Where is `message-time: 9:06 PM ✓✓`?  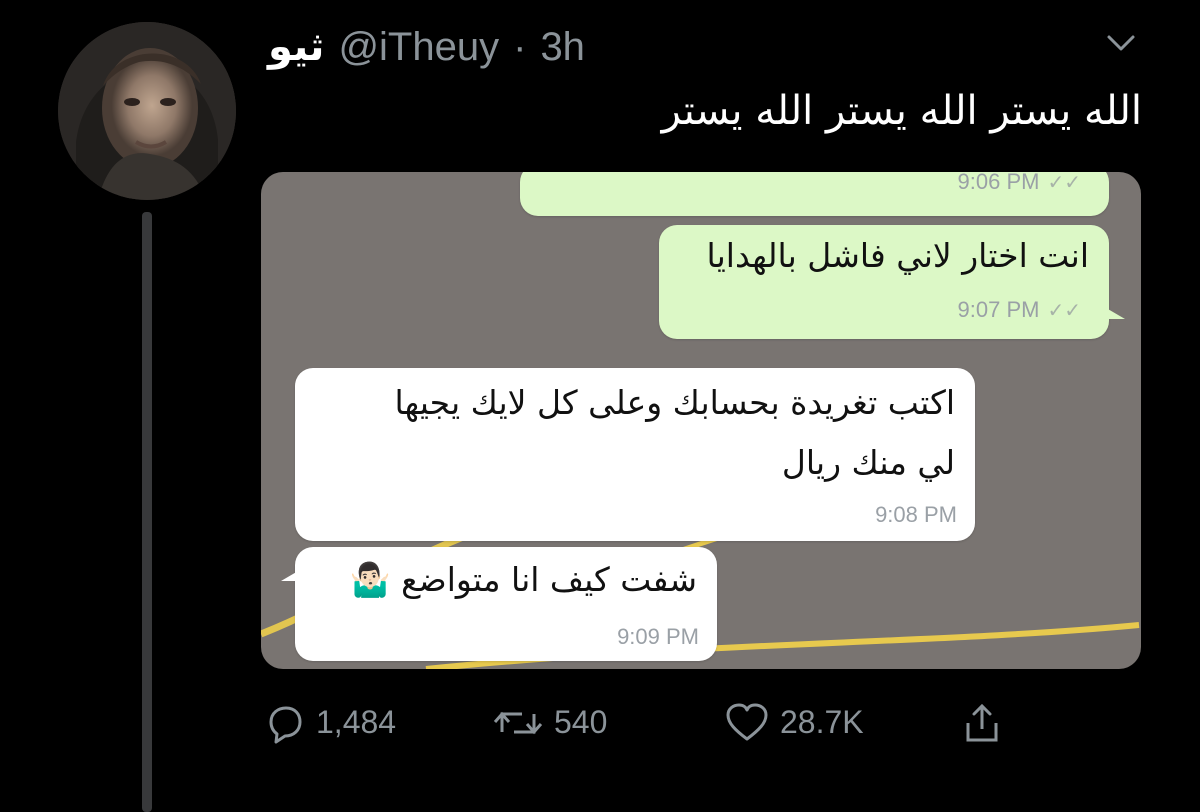 message-time: 9:06 PM ✓✓ is located at coordinates (1019, 183).